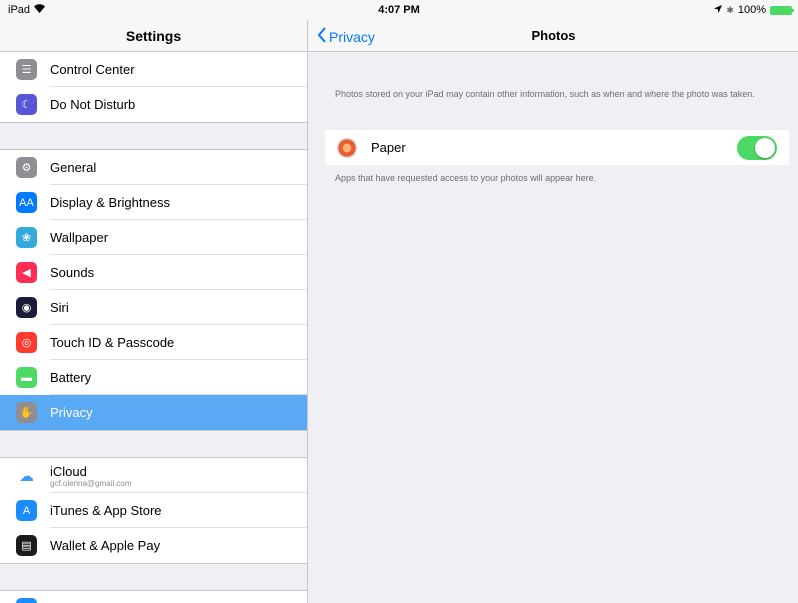  What do you see at coordinates (91, 476) in the screenshot?
I see `sidebar-item-text: iCloud gcf.olenna@gmail.com` at bounding box center [91, 476].